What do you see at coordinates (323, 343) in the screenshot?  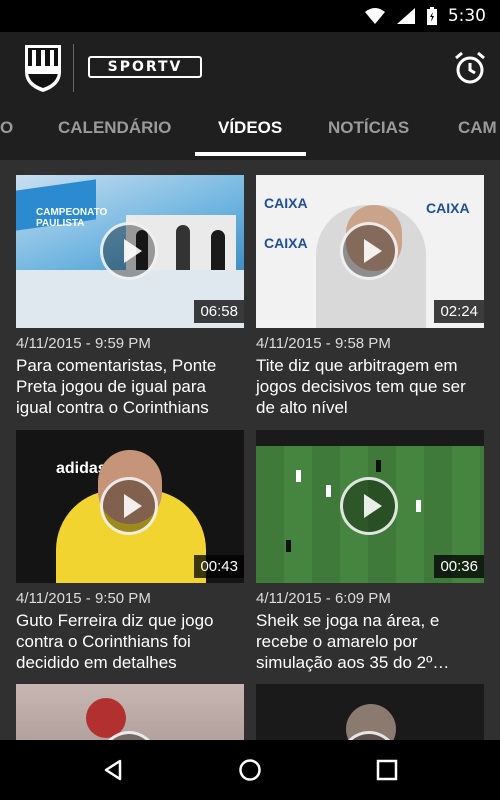 I see `video-date: 4/11/2015 - 9:58 PM` at bounding box center [323, 343].